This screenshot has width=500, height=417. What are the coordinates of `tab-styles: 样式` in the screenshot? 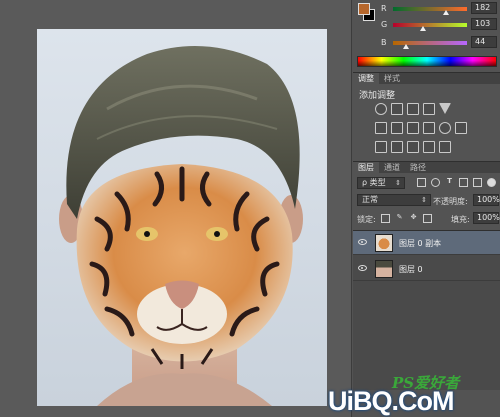 It's located at (392, 79).